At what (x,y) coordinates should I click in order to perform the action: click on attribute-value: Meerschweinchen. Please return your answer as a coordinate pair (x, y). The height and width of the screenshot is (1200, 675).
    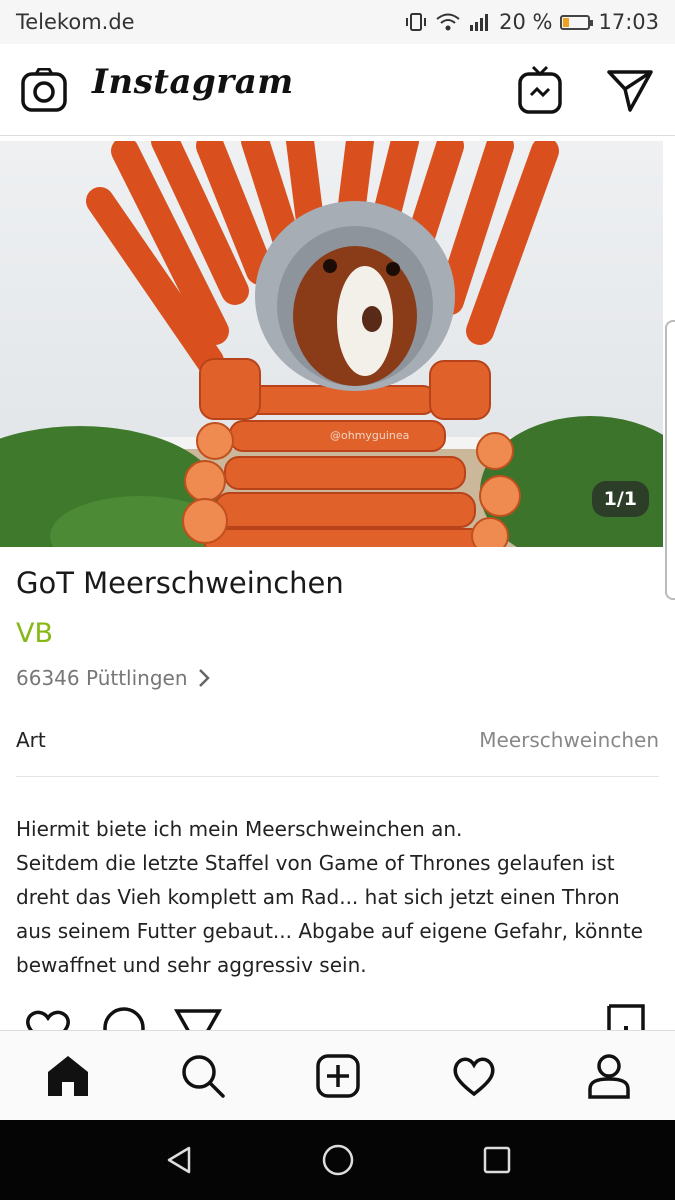
    Looking at the image, I should click on (569, 740).